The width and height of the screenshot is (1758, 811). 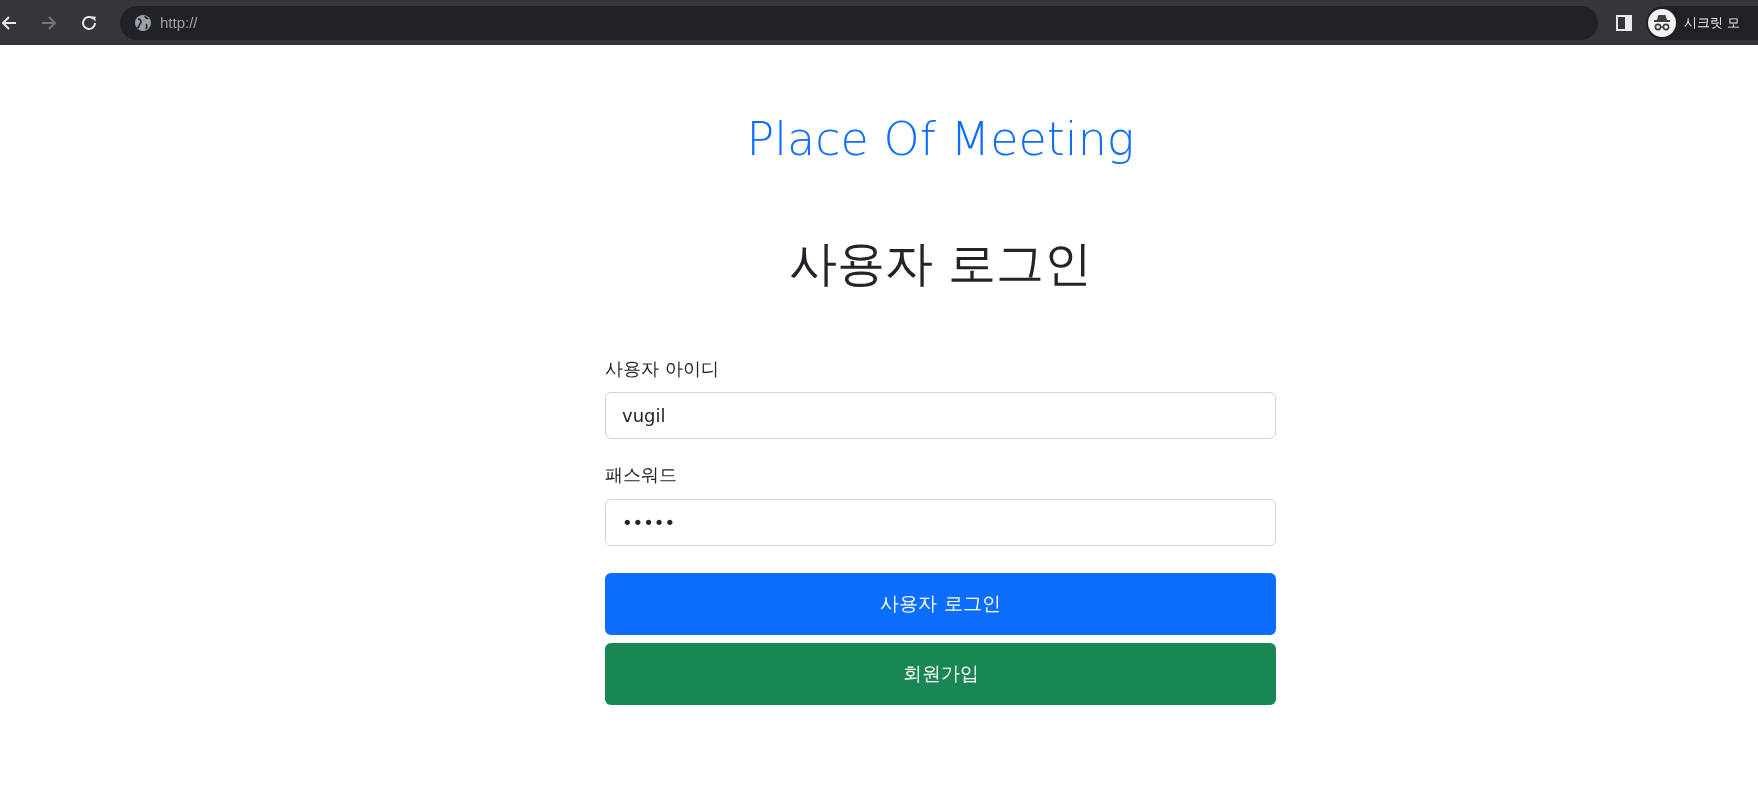 What do you see at coordinates (940, 264) in the screenshot?
I see `page-heading: 사용자 로그인` at bounding box center [940, 264].